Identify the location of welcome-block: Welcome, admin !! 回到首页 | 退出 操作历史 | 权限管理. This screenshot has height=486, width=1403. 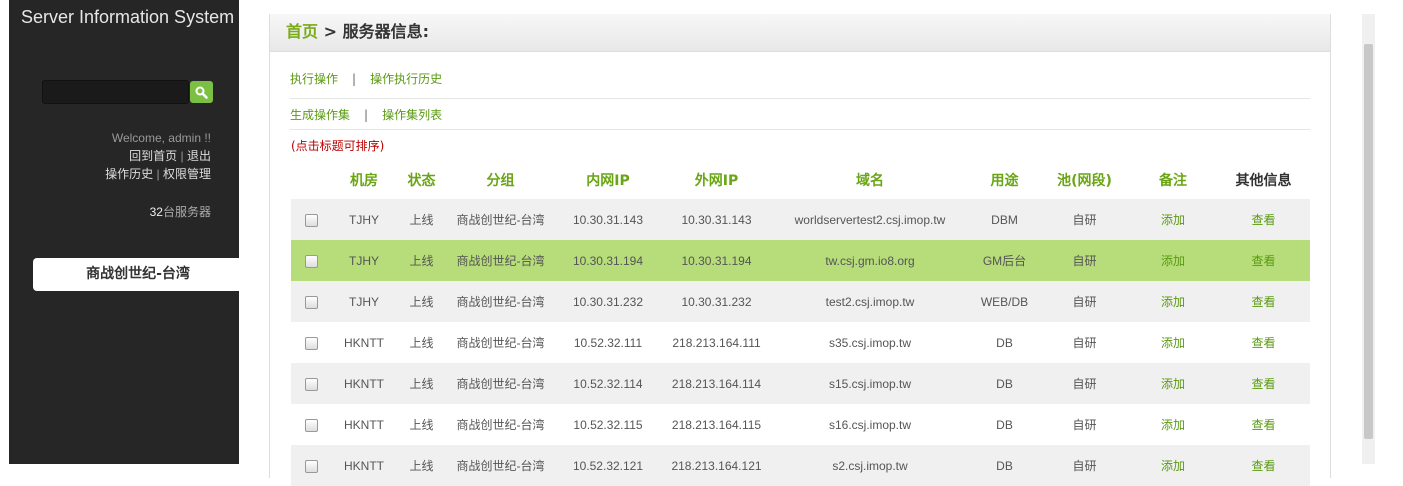
(158, 156).